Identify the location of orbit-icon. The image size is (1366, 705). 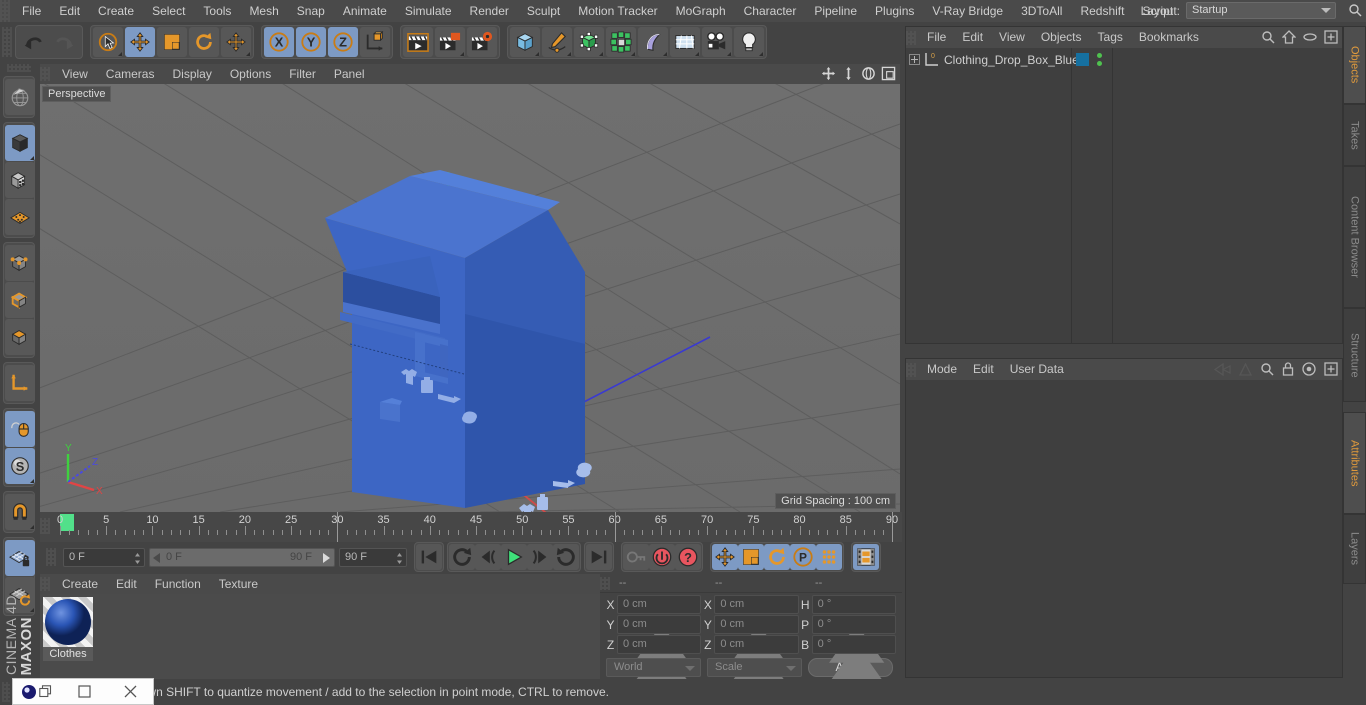
(868, 73).